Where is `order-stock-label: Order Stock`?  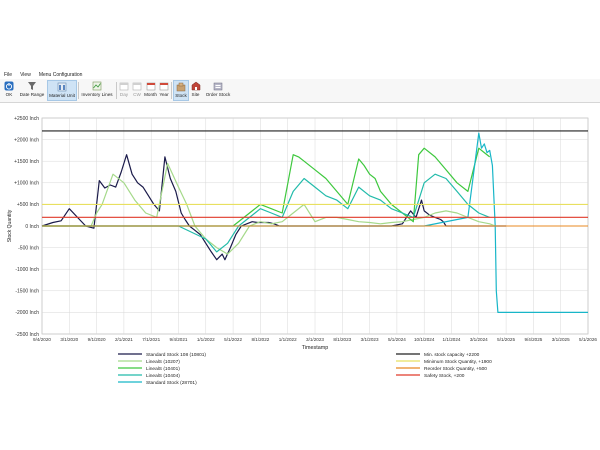 order-stock-label: Order Stock is located at coordinates (218, 94).